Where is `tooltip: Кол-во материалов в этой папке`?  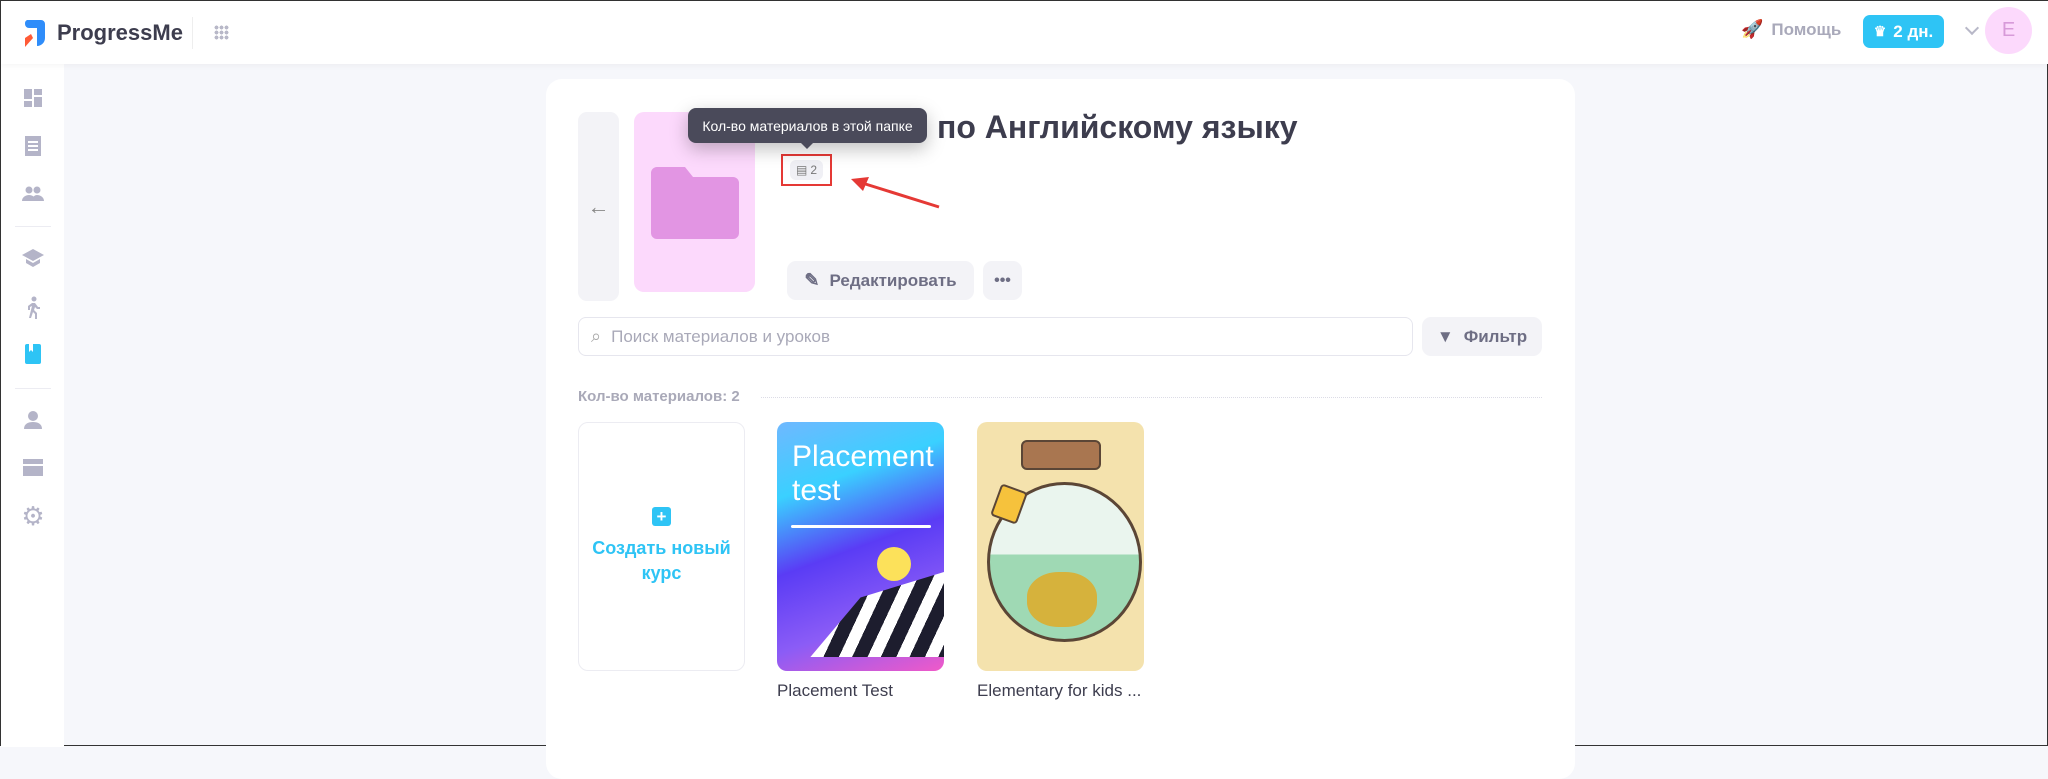
tooltip: Кол-во материалов в этой папке is located at coordinates (807, 128).